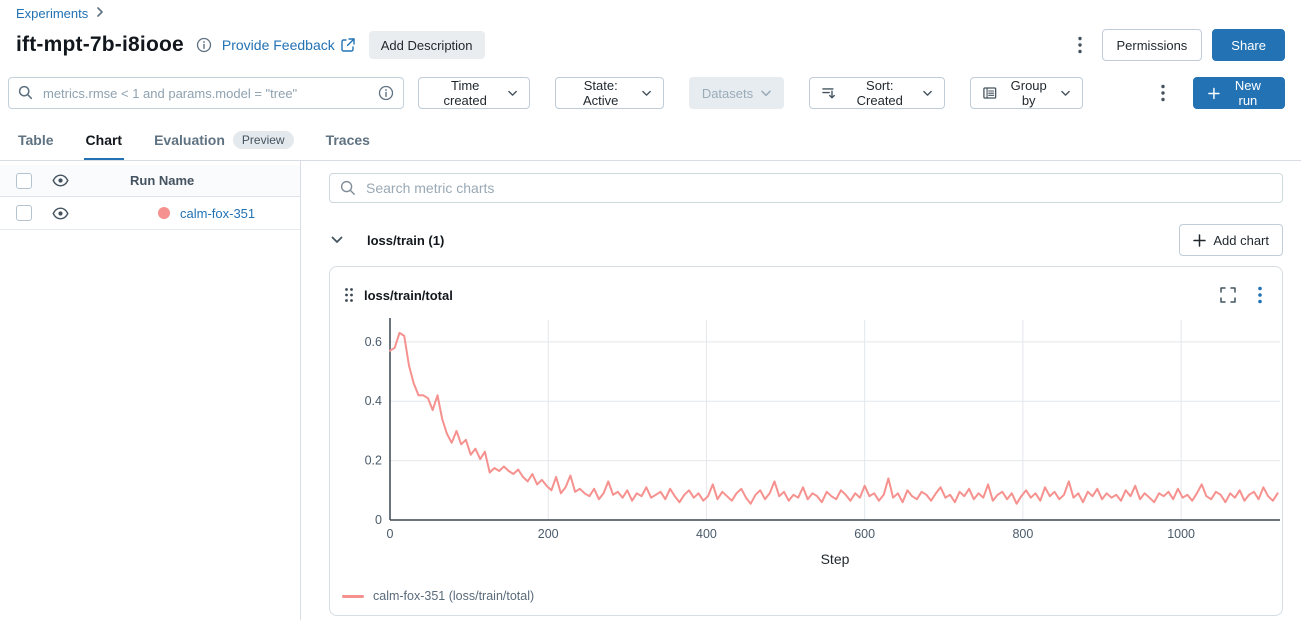  Describe the element at coordinates (348, 45) in the screenshot. I see `external-link-icon` at that location.